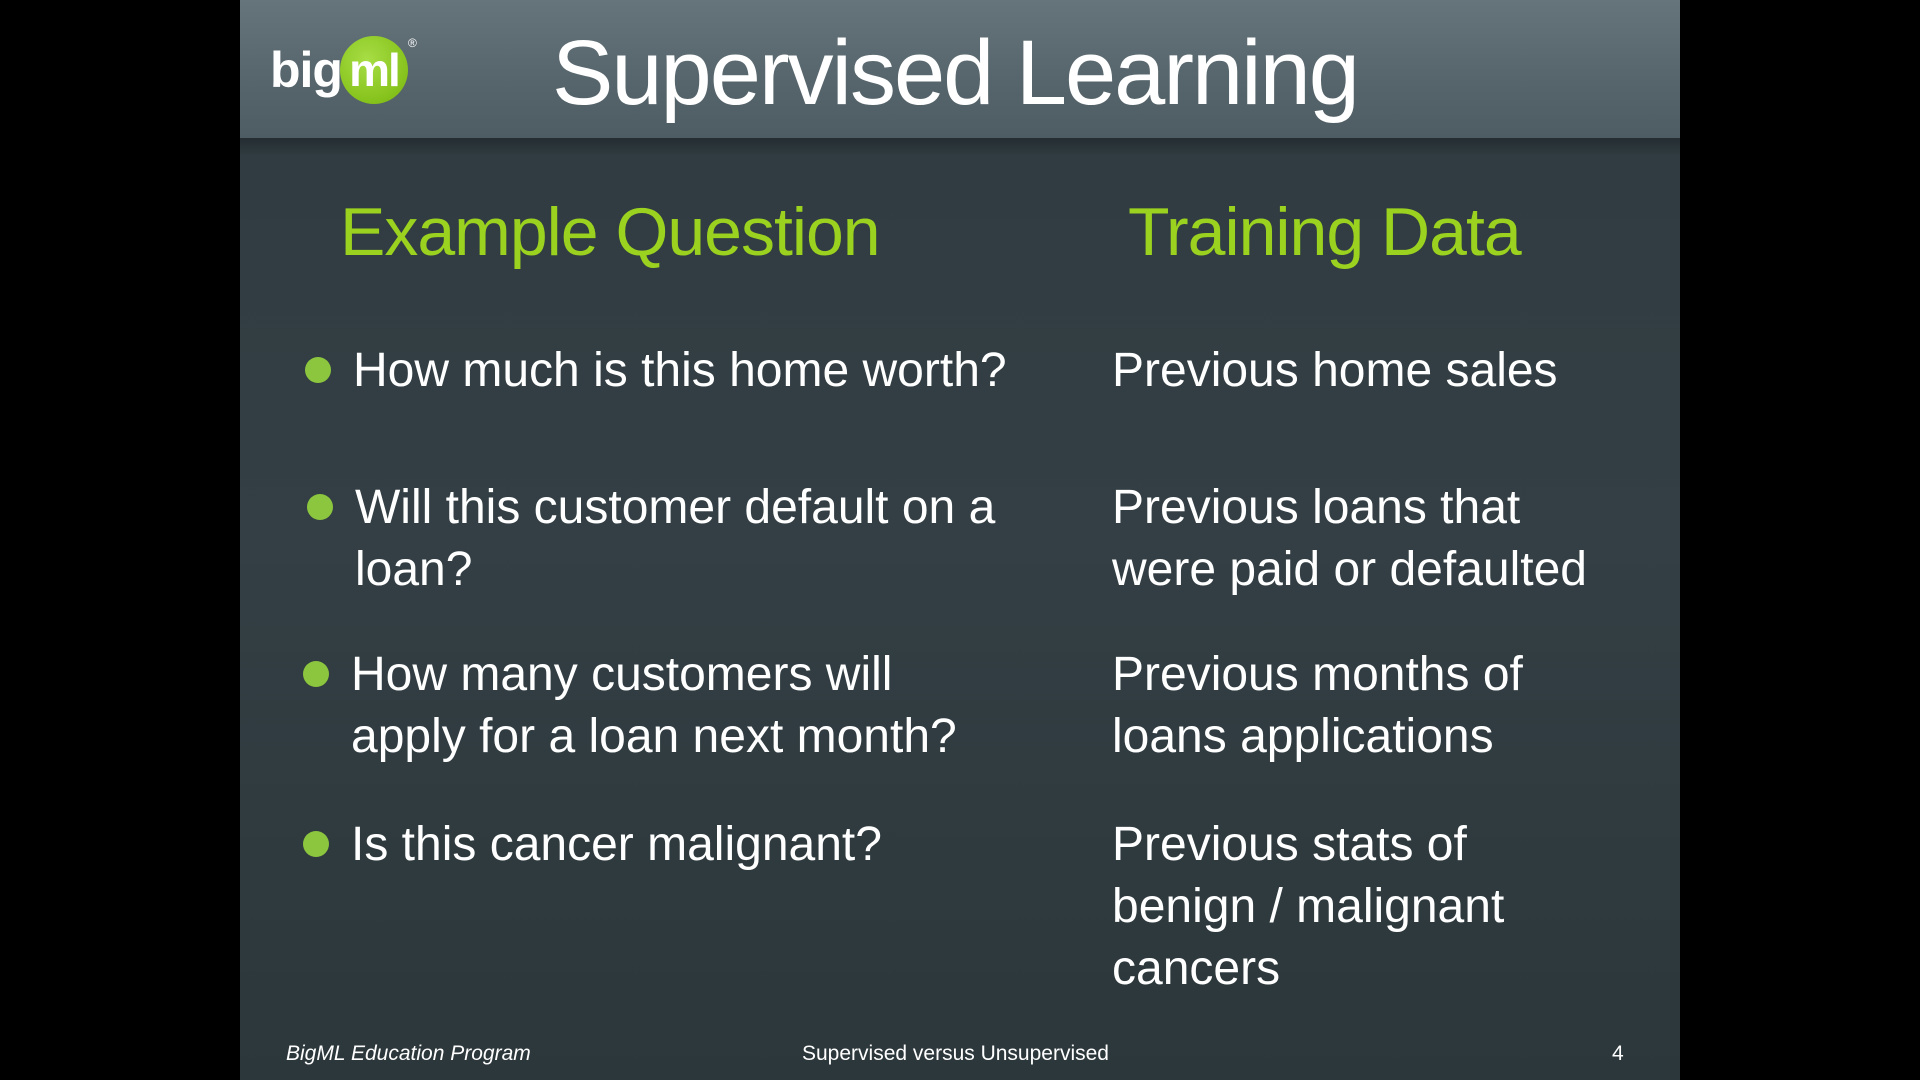  I want to click on question-text: Will this customer default on a loan?, so click(675, 538).